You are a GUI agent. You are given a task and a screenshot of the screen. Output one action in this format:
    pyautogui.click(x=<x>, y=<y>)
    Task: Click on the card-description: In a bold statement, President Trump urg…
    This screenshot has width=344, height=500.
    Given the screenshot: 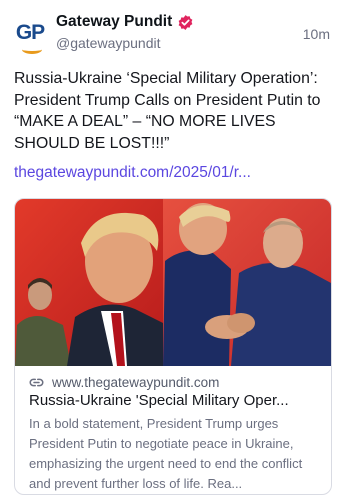 What is the action you would take?
    pyautogui.click(x=166, y=453)
    